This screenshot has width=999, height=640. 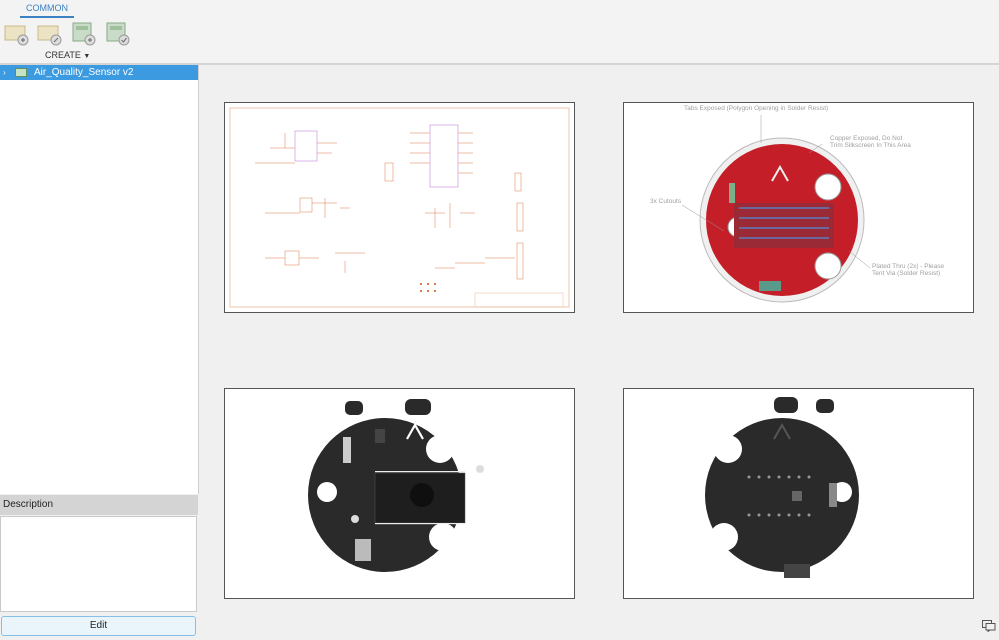 I want to click on create-menu: CREATE ▼, so click(x=67, y=55).